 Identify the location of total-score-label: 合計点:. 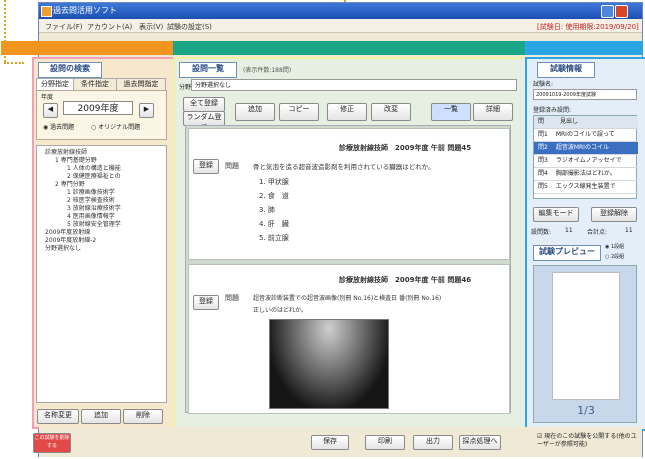
(597, 232).